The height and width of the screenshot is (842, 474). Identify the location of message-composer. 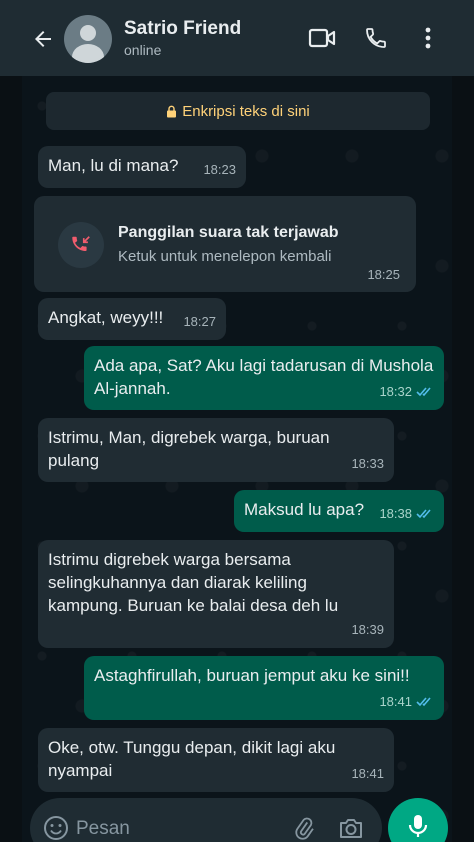
(206, 820).